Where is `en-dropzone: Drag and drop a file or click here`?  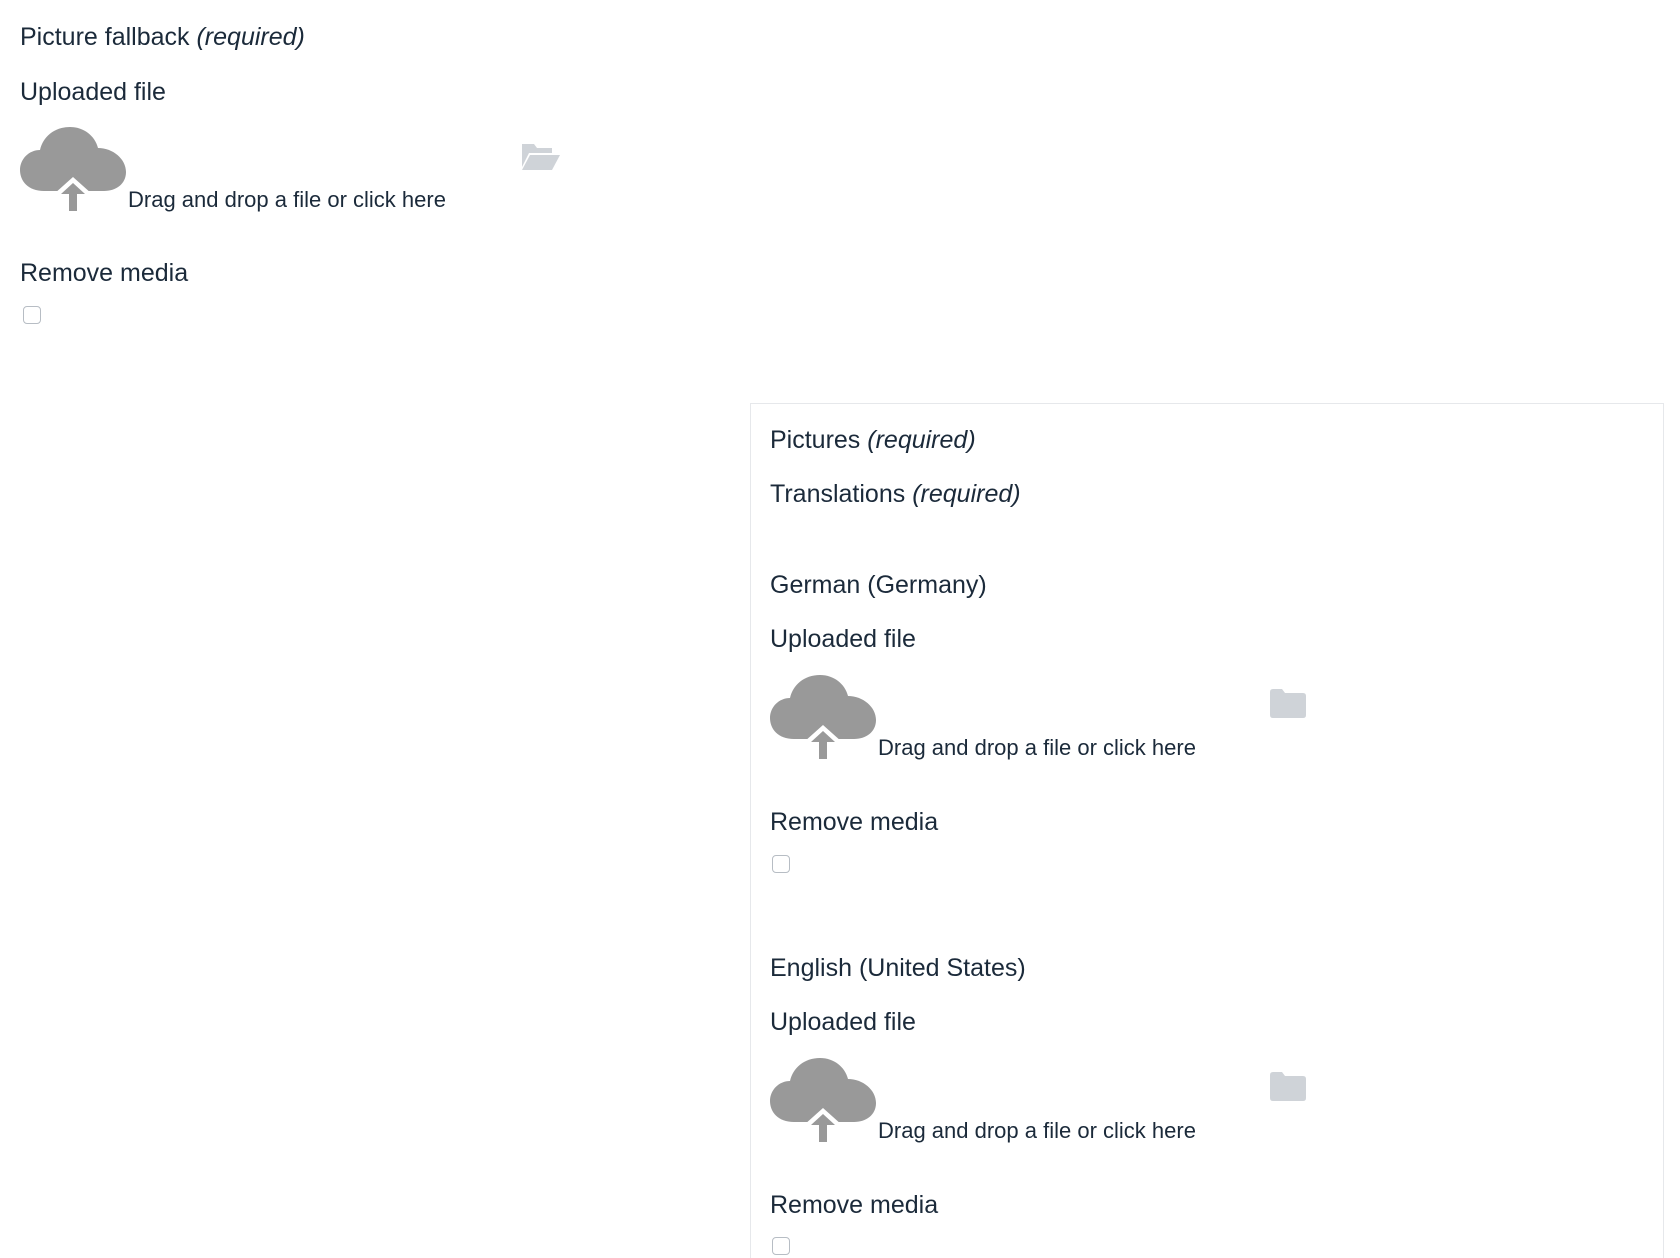 en-dropzone: Drag and drop a file or click here is located at coordinates (1040, 1103).